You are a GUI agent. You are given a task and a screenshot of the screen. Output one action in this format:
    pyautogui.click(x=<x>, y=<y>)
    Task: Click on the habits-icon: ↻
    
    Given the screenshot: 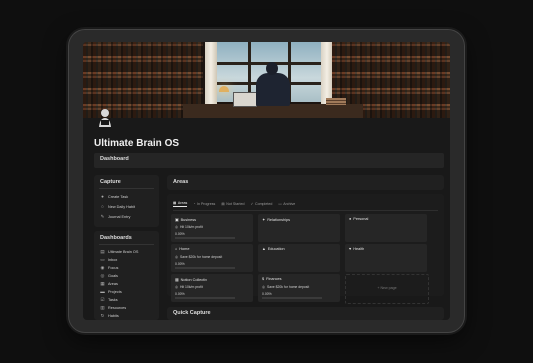 What is the action you would take?
    pyautogui.click(x=102, y=315)
    